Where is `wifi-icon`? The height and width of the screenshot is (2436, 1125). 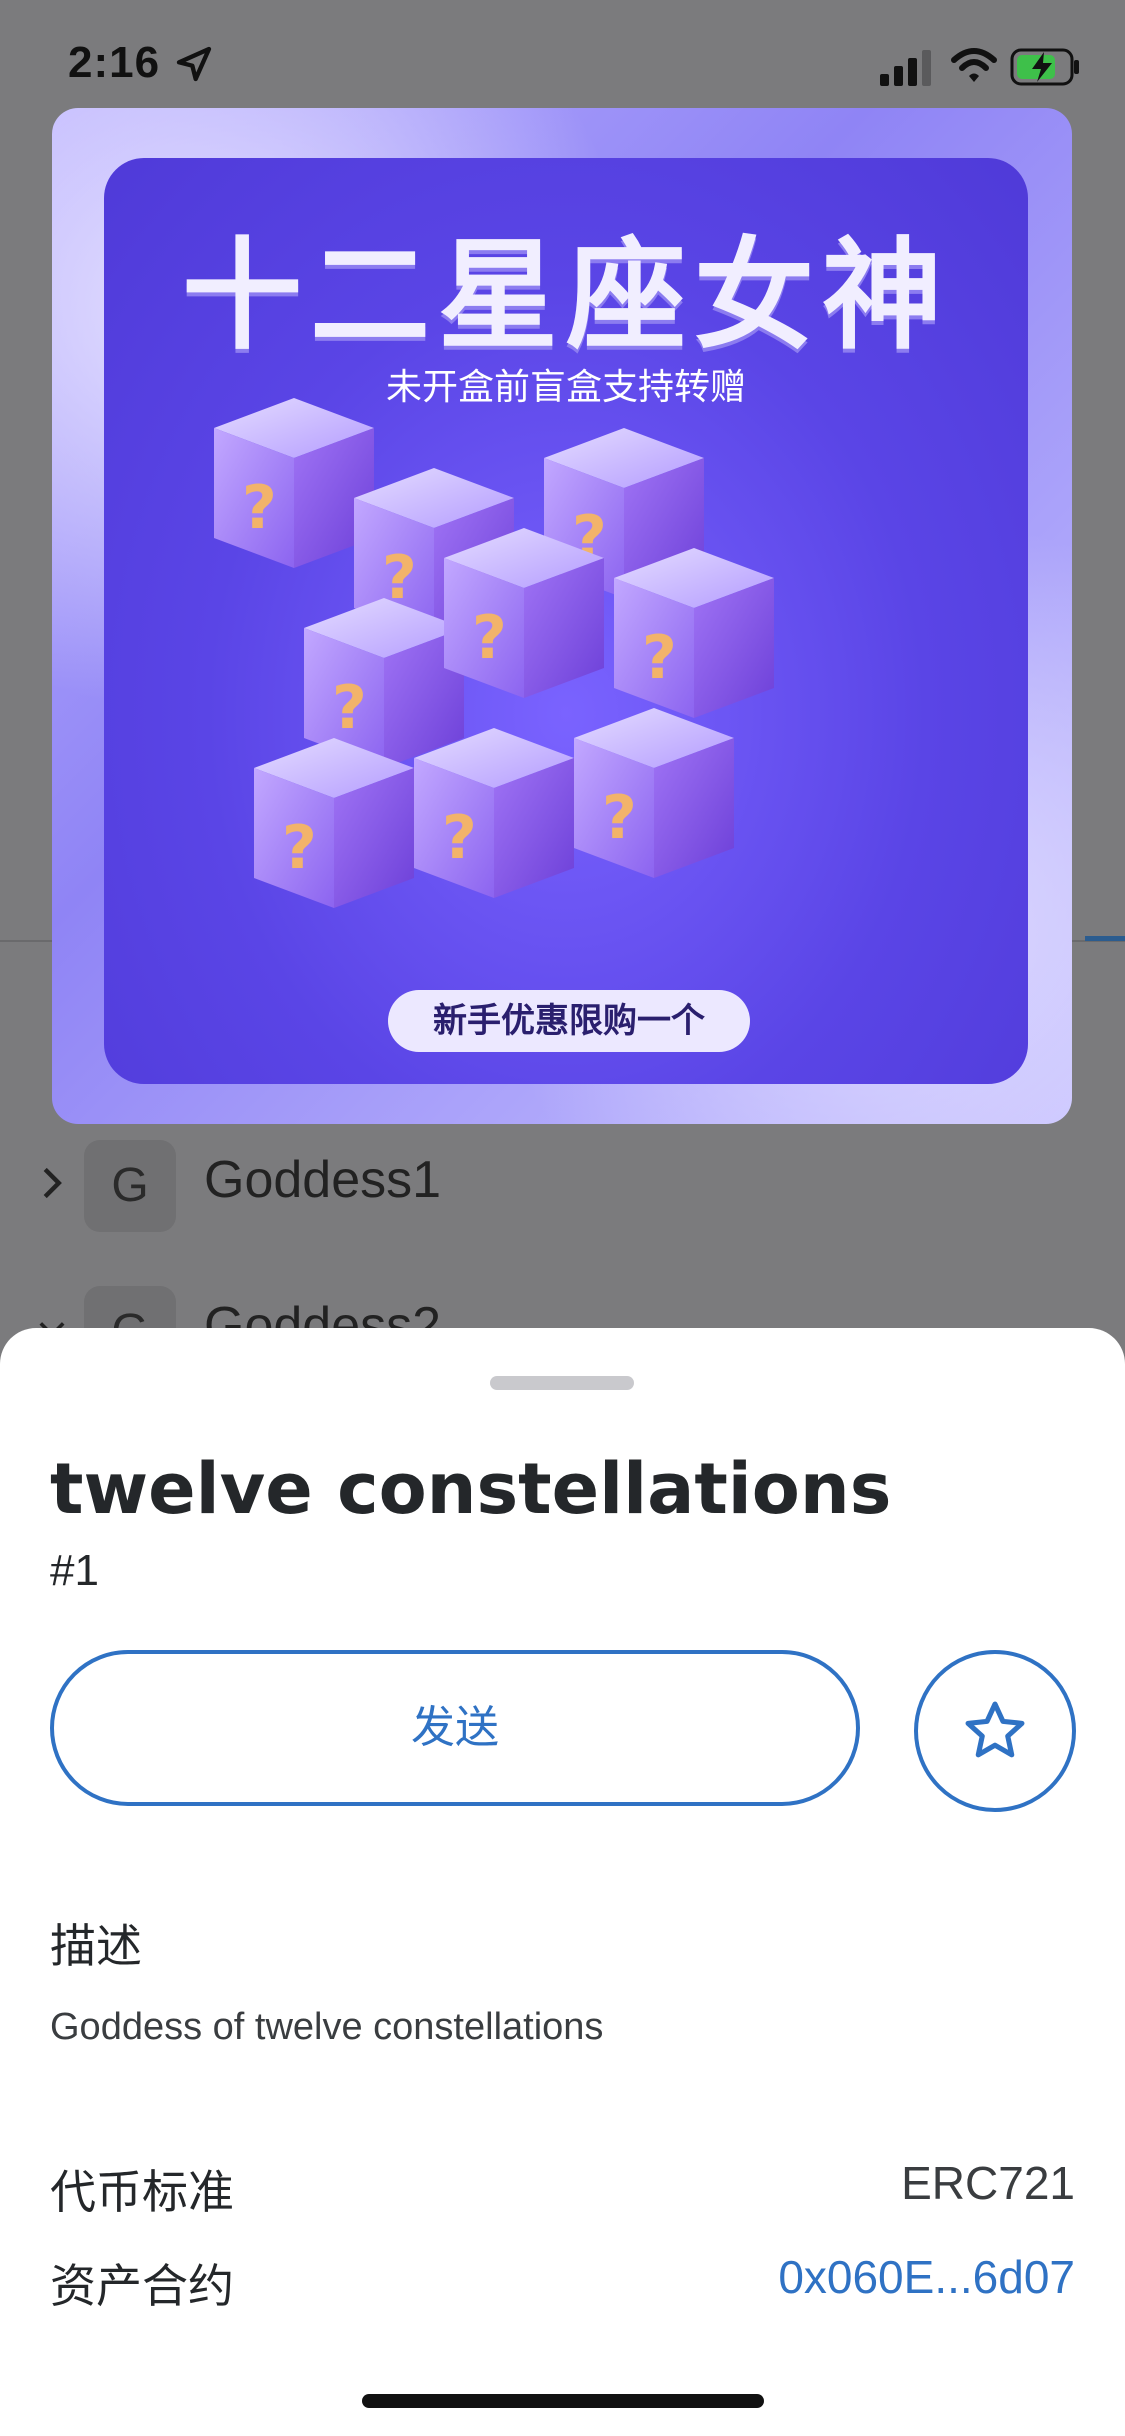
wifi-icon is located at coordinates (974, 65).